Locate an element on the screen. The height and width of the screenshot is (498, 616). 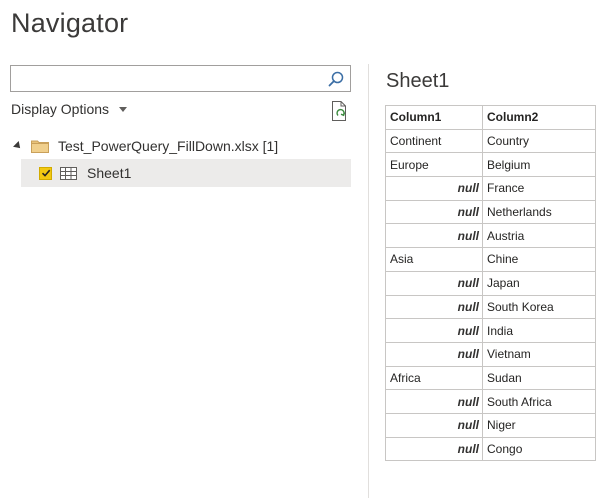
display-options-dropdown: Display Options is located at coordinates (69, 109).